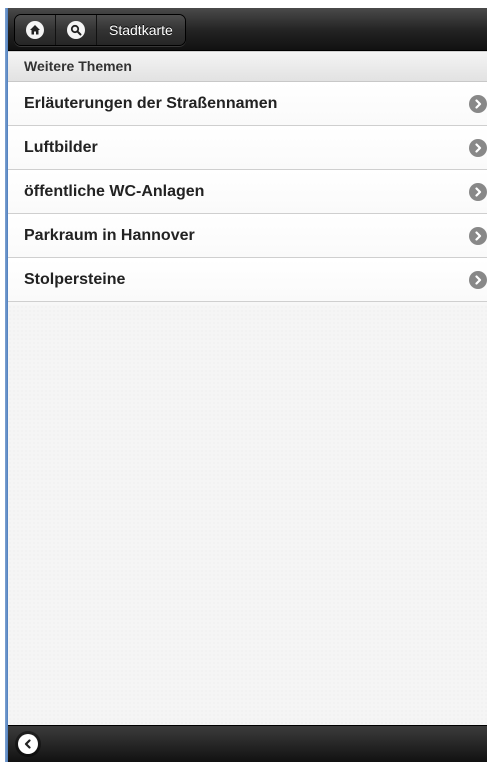 This screenshot has width=487, height=762. What do you see at coordinates (247, 29) in the screenshot?
I see `header-bar: Stadtkarte` at bounding box center [247, 29].